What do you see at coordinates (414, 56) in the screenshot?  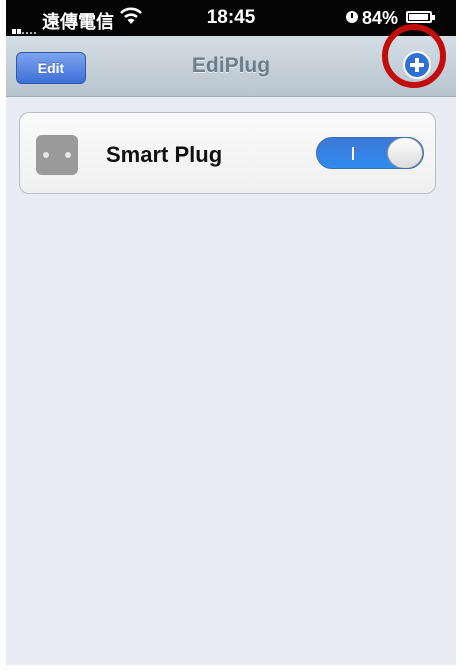 I see `highlight-circle` at bounding box center [414, 56].